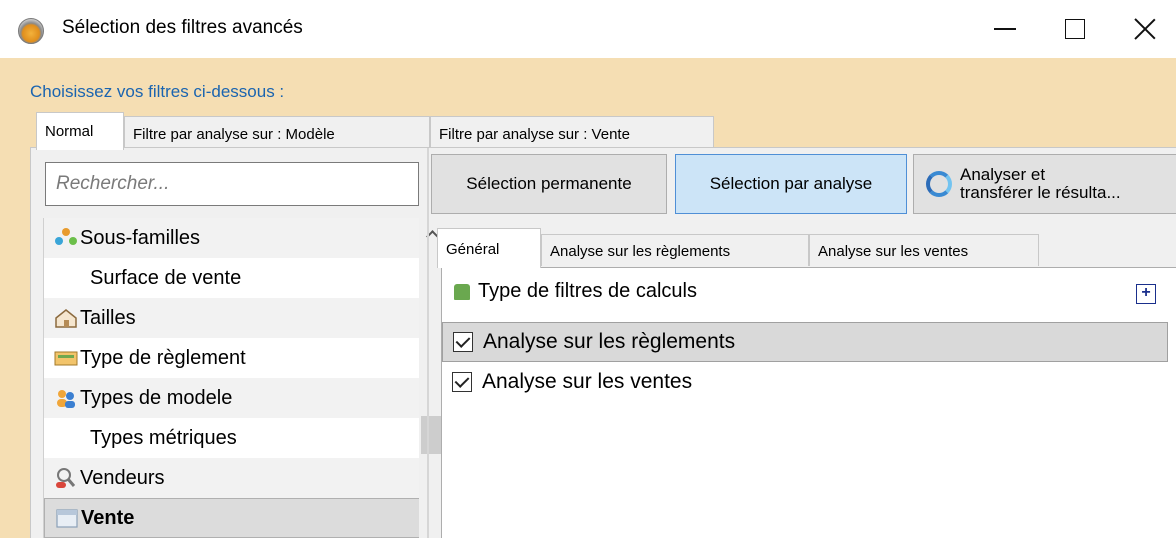  What do you see at coordinates (939, 184) in the screenshot?
I see `refresh-icon` at bounding box center [939, 184].